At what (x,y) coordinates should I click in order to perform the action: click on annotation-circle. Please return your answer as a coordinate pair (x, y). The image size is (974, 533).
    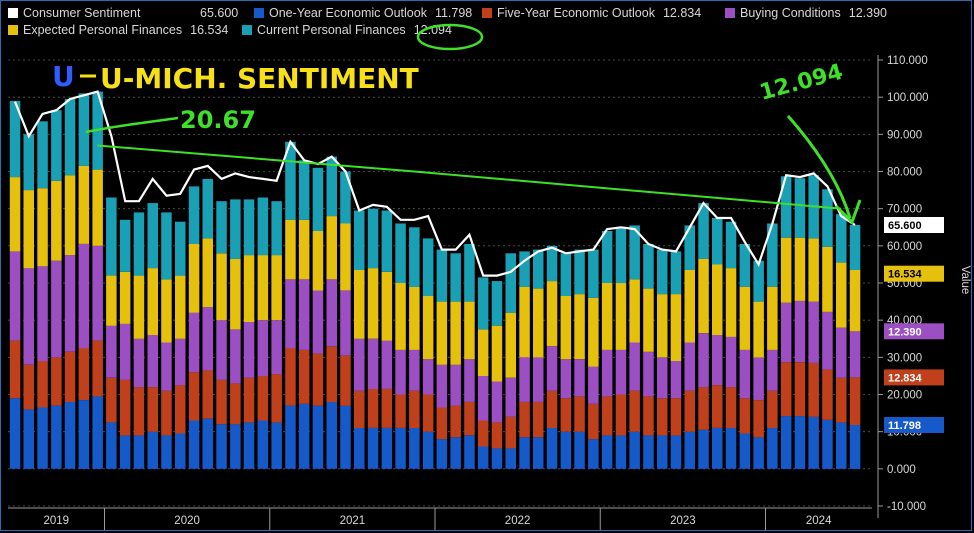
    Looking at the image, I should click on (450, 37).